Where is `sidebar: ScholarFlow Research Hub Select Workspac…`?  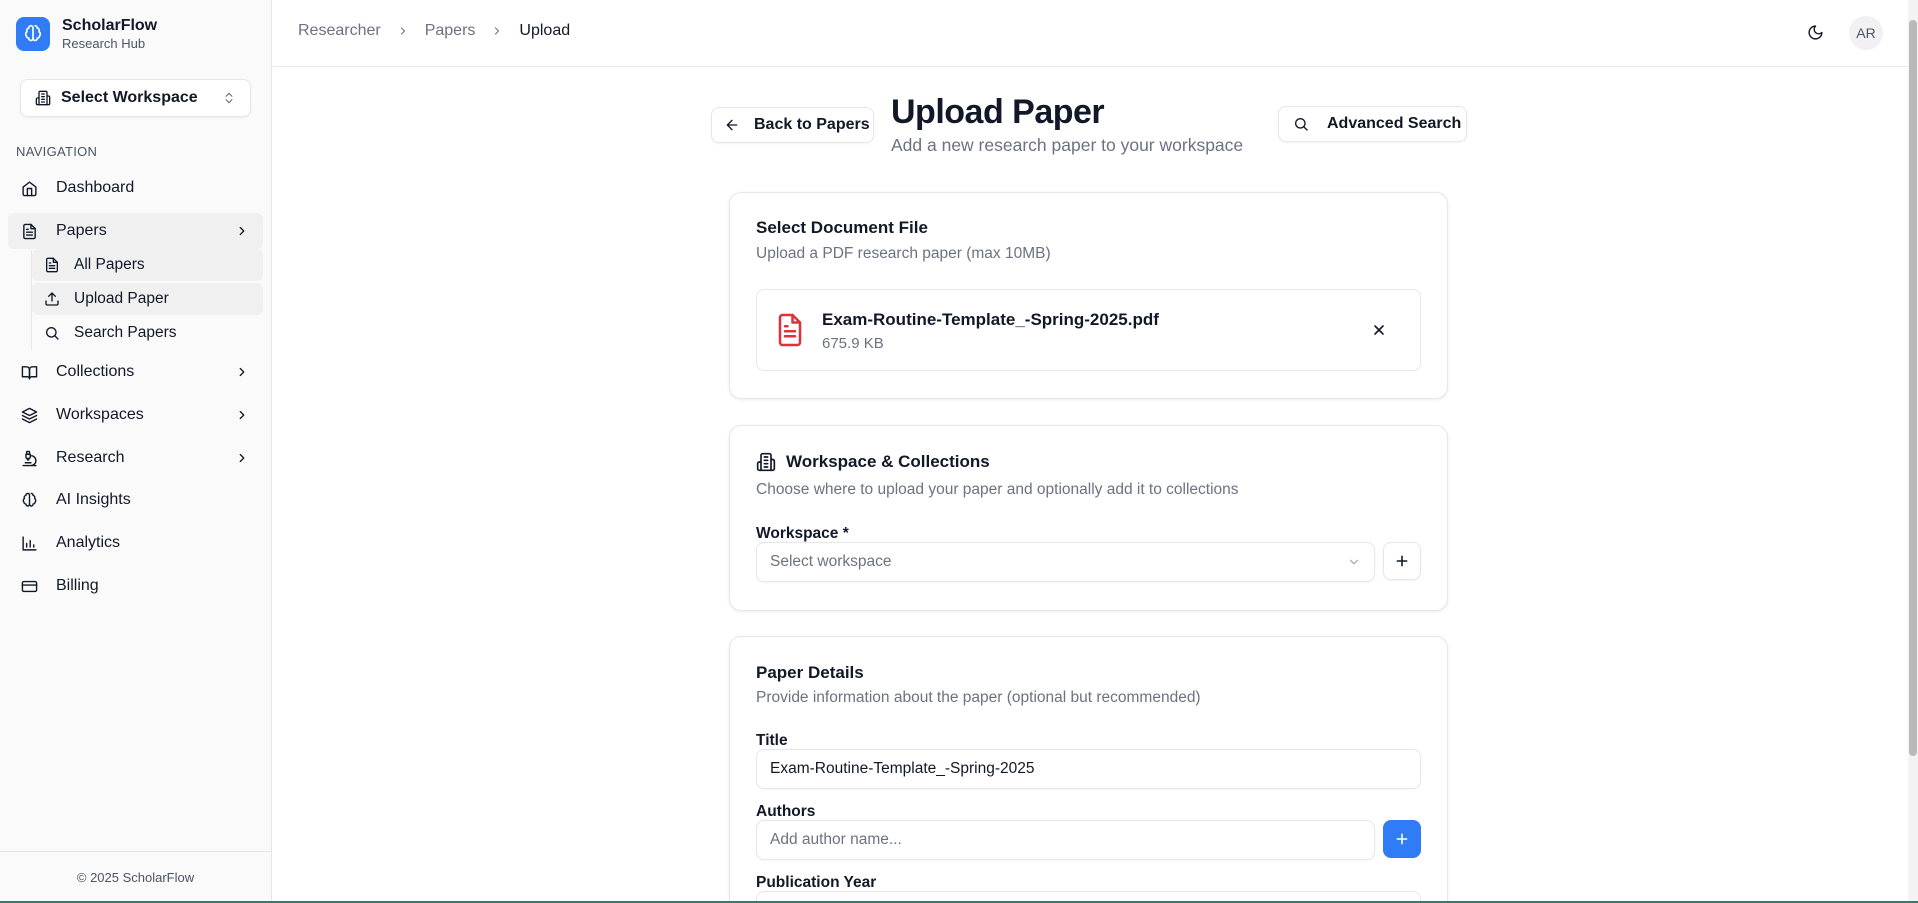
sidebar: ScholarFlow Research Hub Select Workspac… is located at coordinates (136, 451).